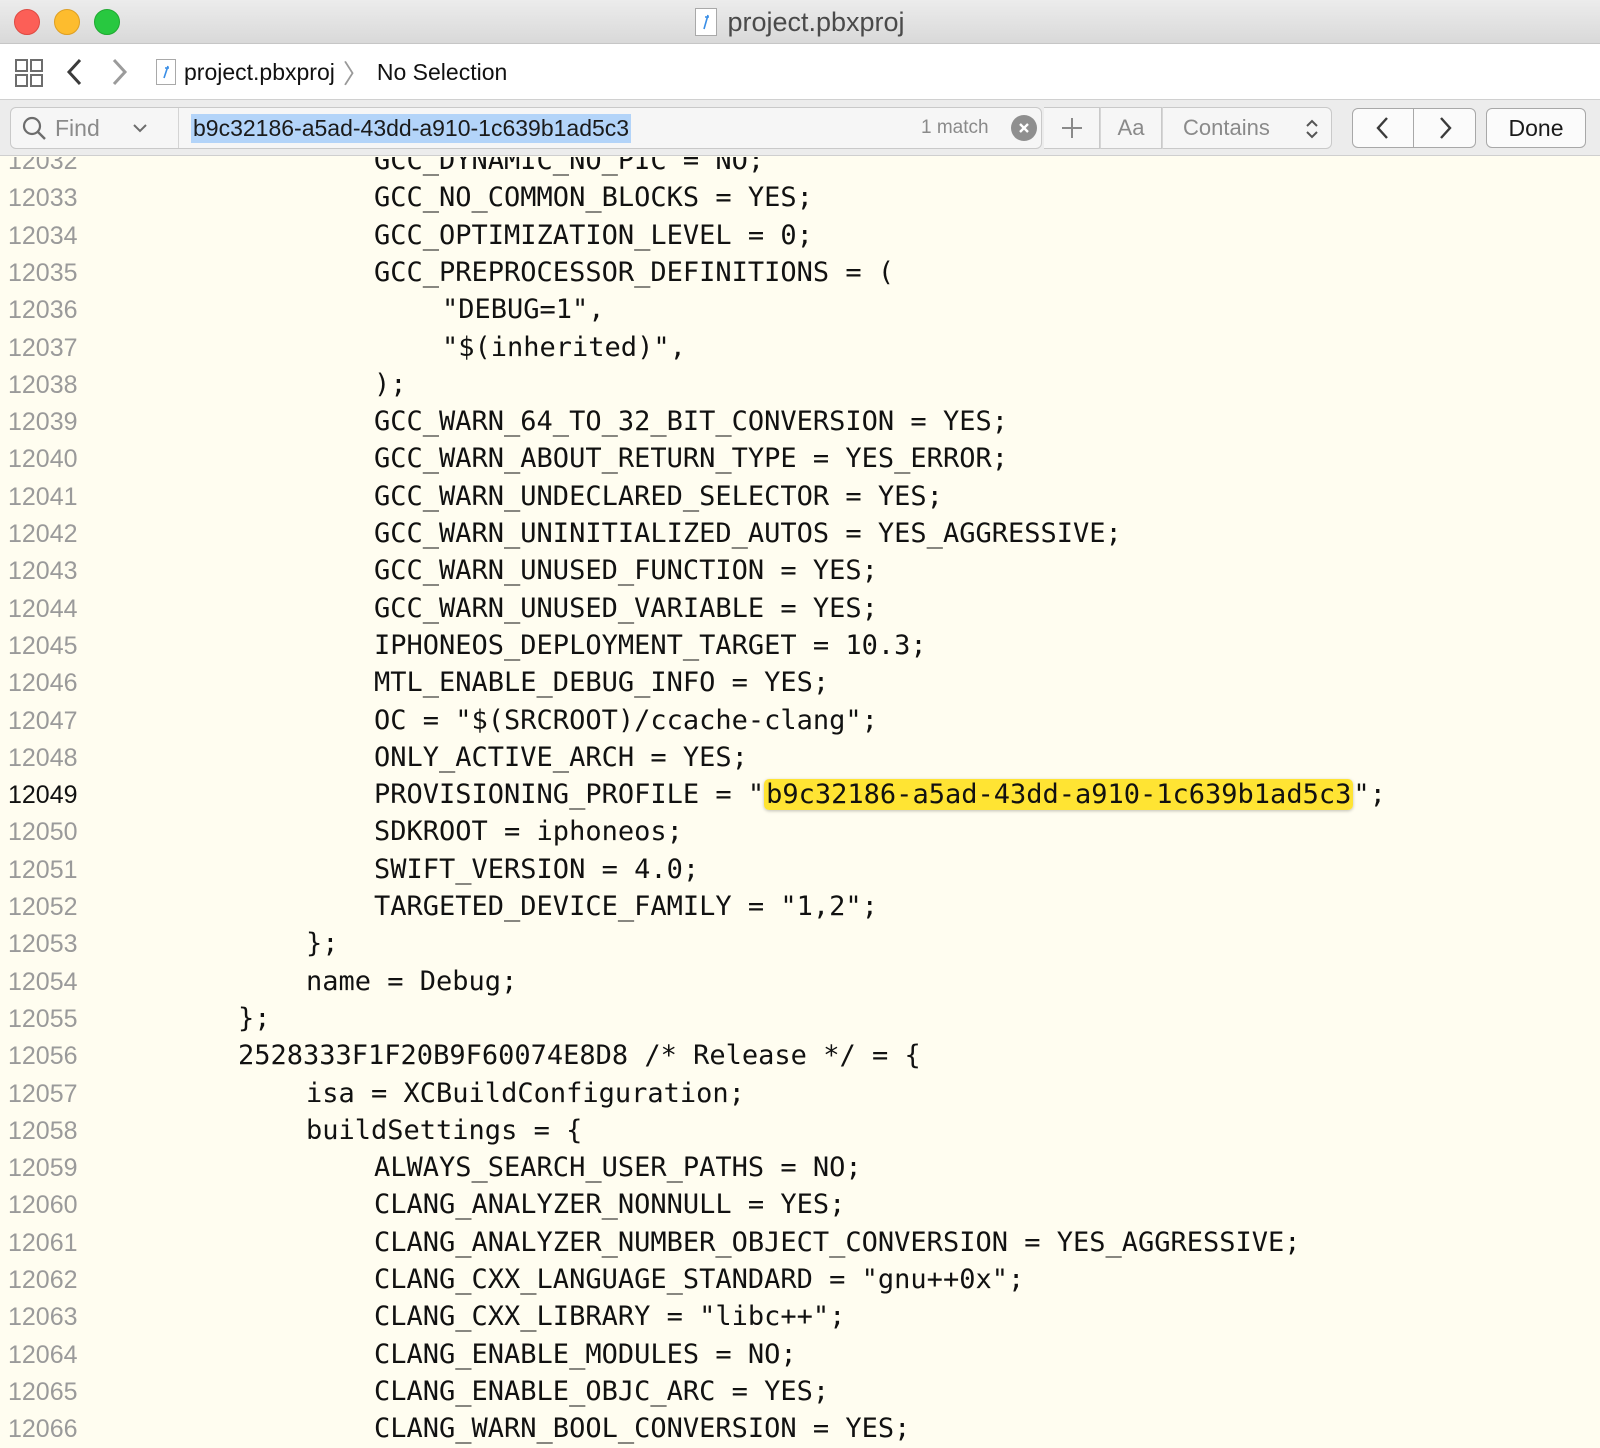 This screenshot has height=1448, width=1600. Describe the element at coordinates (442, 72) in the screenshot. I see `breadcrumb-selection: No Selection` at that location.